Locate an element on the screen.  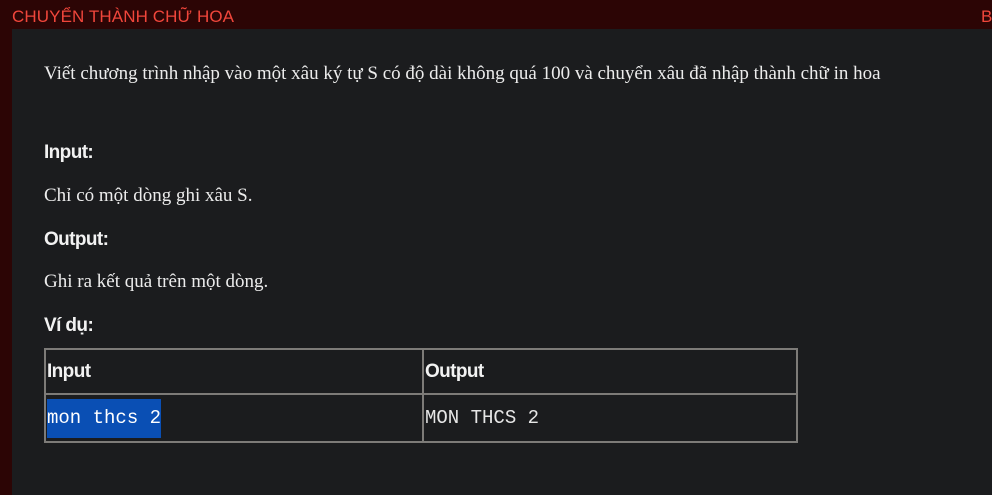
selected-text: mon thcs 2 is located at coordinates (104, 418).